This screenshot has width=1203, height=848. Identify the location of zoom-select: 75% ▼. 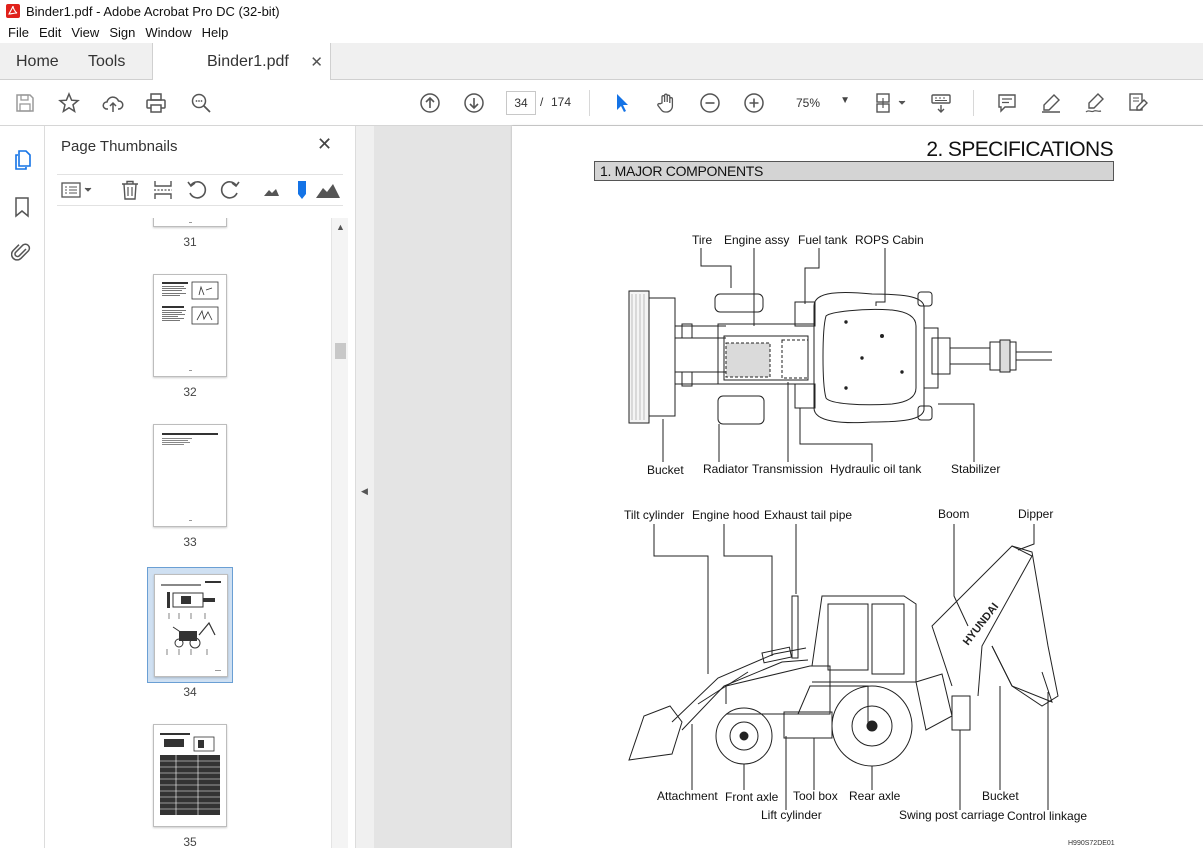
(821, 103).